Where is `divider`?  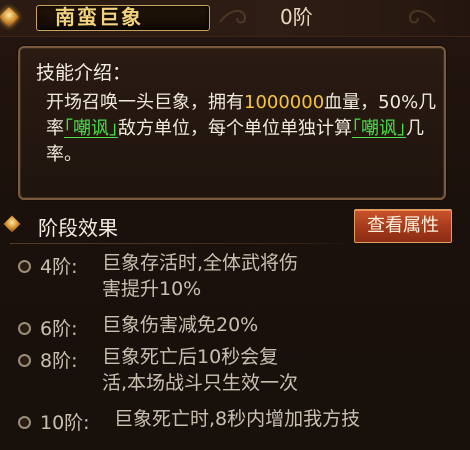 divider is located at coordinates (182, 243).